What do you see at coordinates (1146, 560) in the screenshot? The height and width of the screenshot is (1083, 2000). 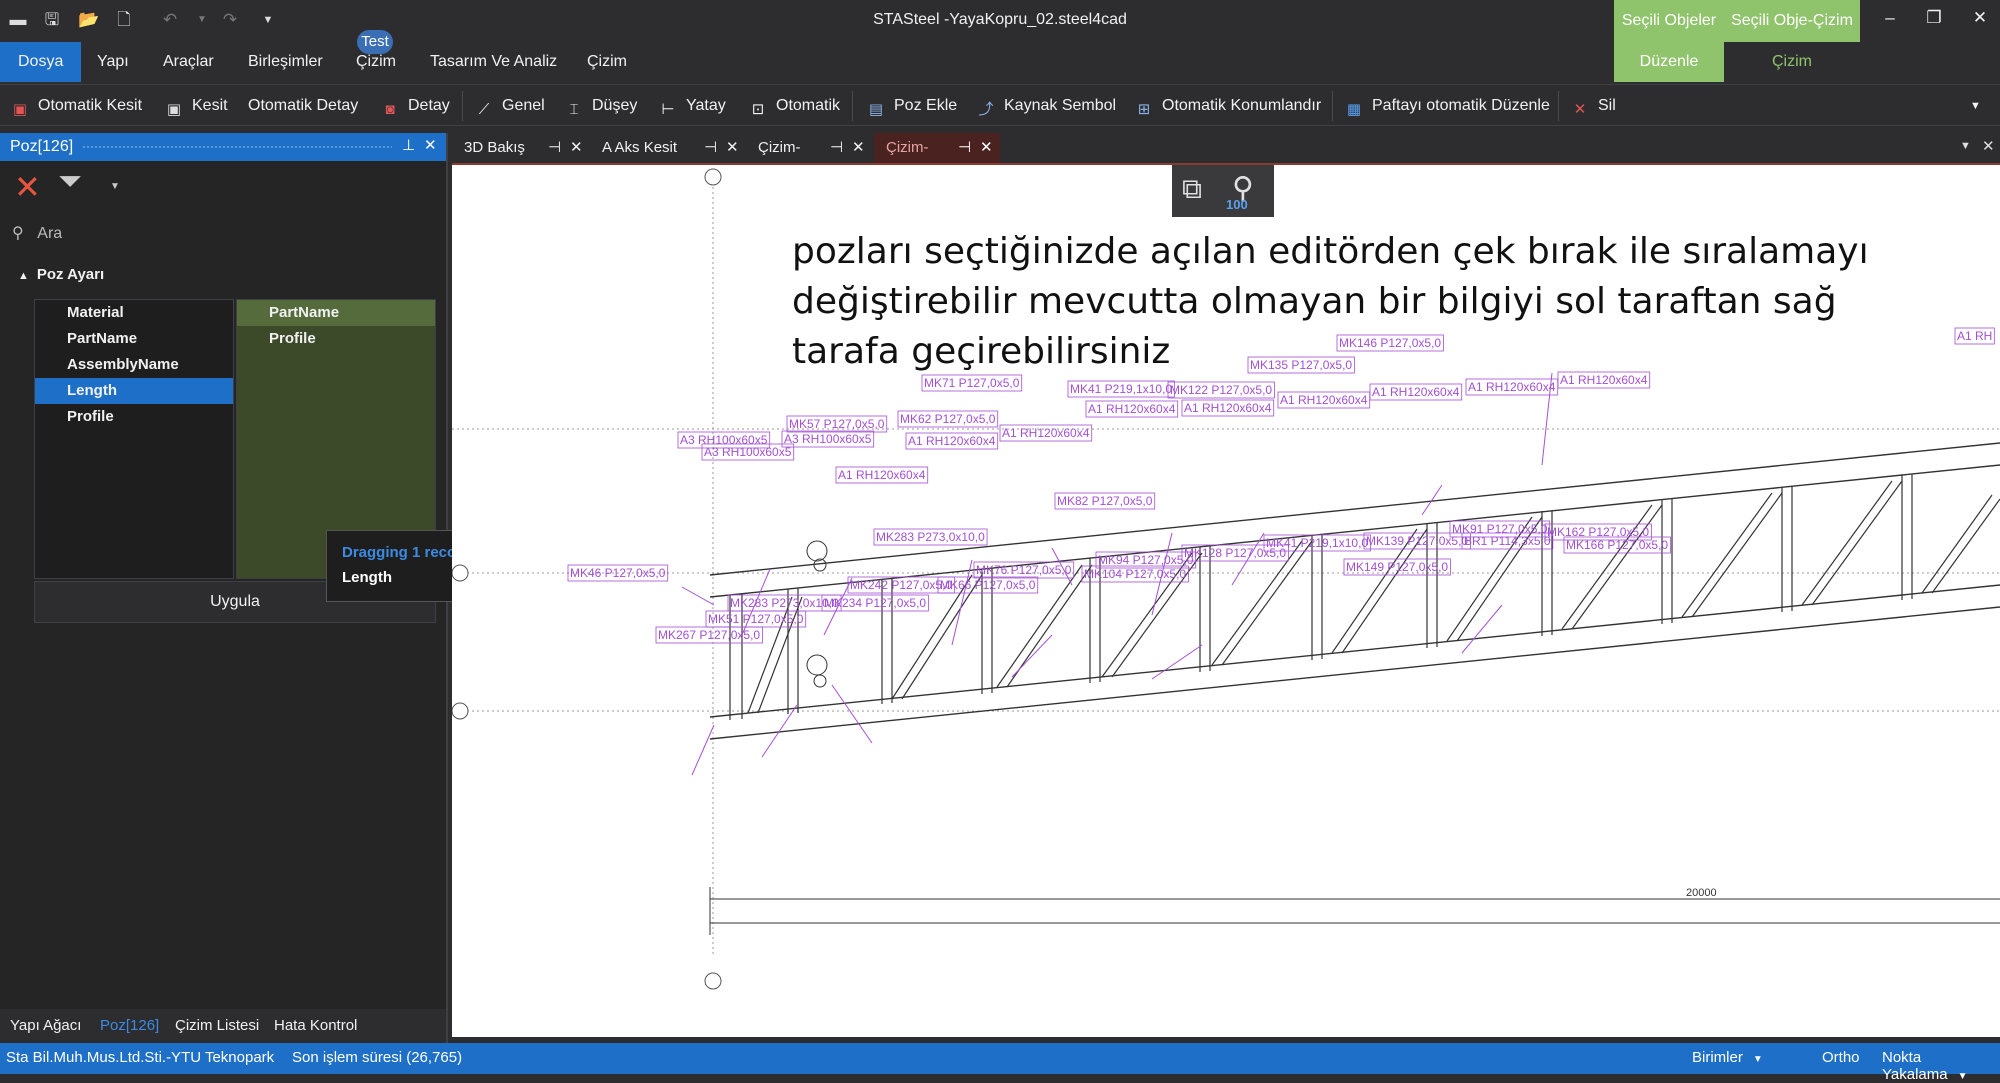 I see `part-label: MK94 P127,0x5,0` at bounding box center [1146, 560].